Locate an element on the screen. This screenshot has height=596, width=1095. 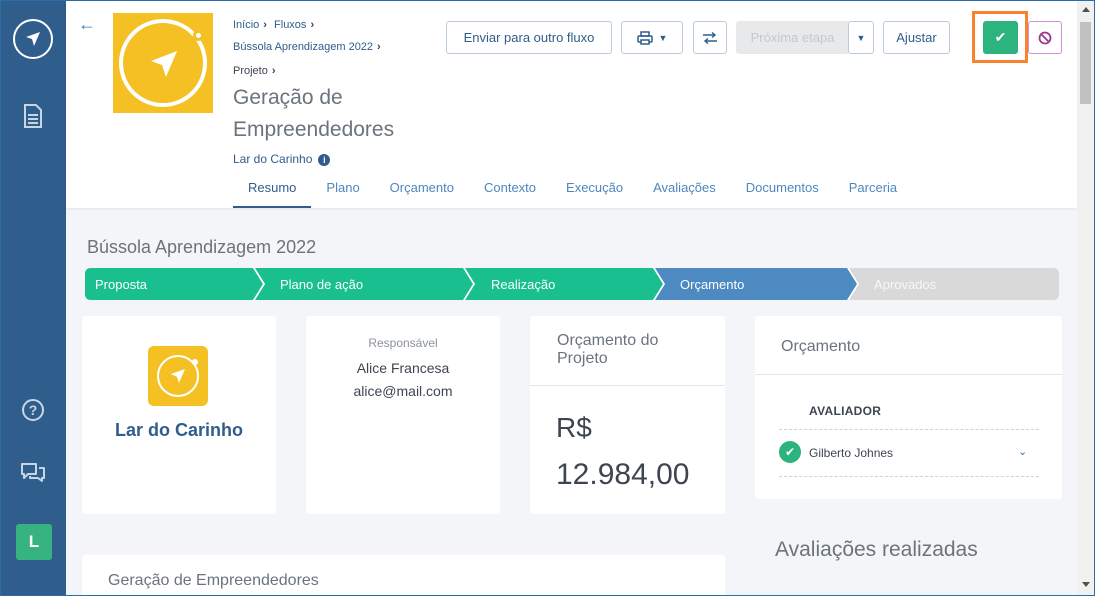
approved-check-icon: ✔ is located at coordinates (790, 452).